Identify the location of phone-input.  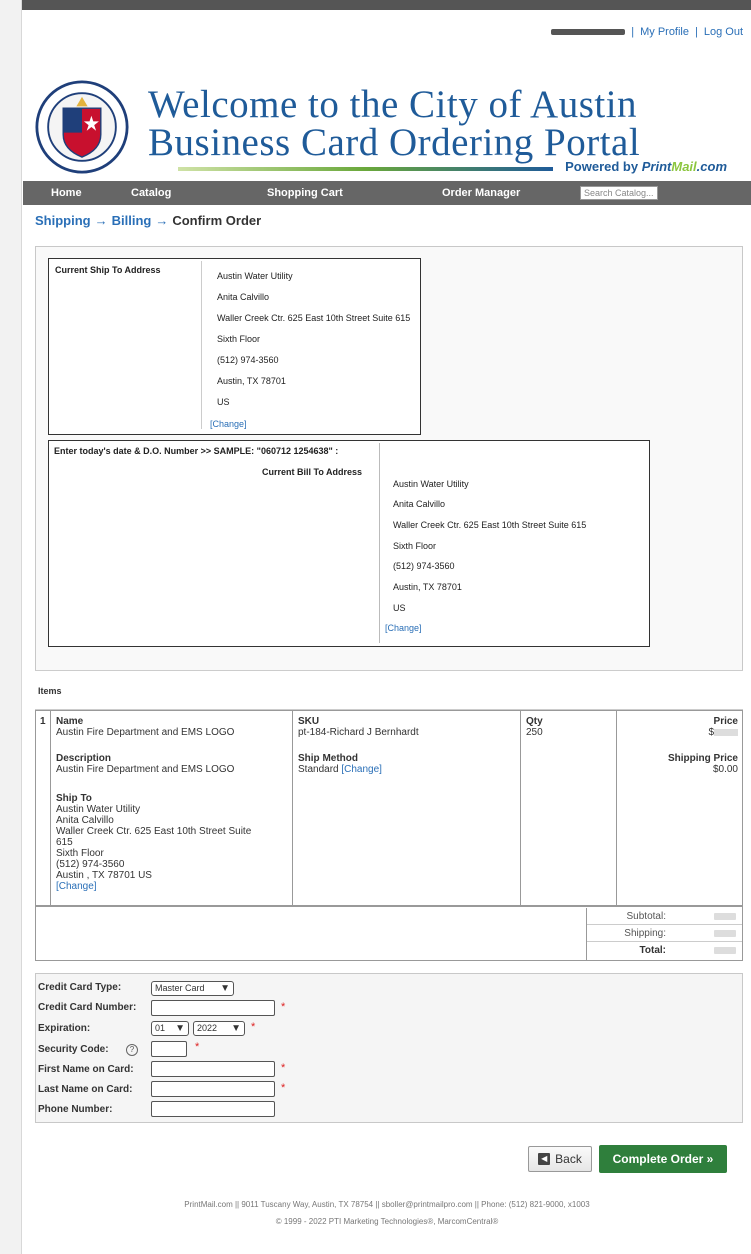
(213, 1109).